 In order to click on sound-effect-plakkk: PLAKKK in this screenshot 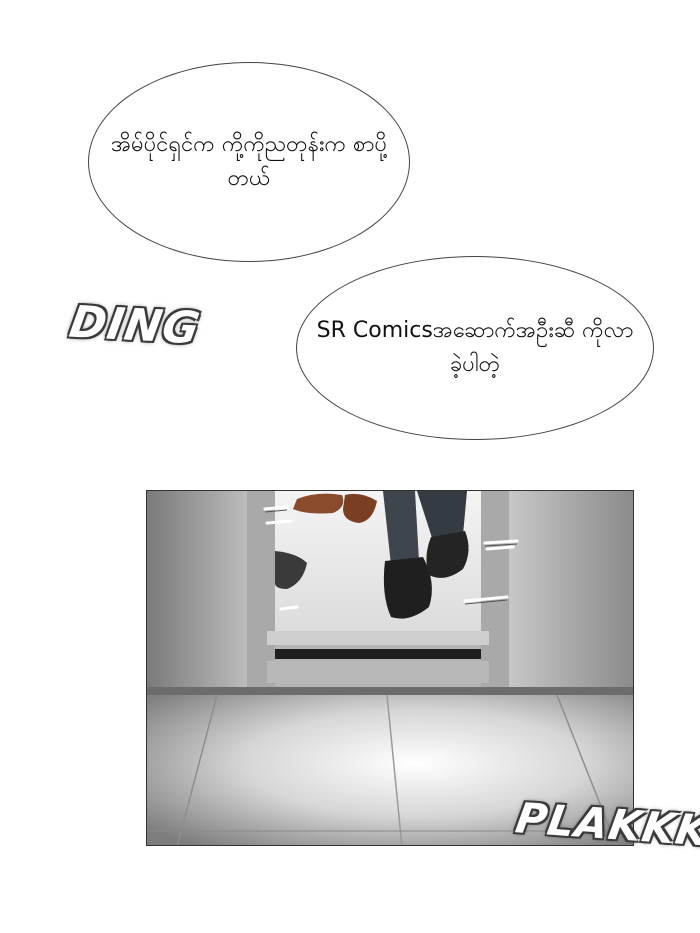, I will do `click(606, 824)`.